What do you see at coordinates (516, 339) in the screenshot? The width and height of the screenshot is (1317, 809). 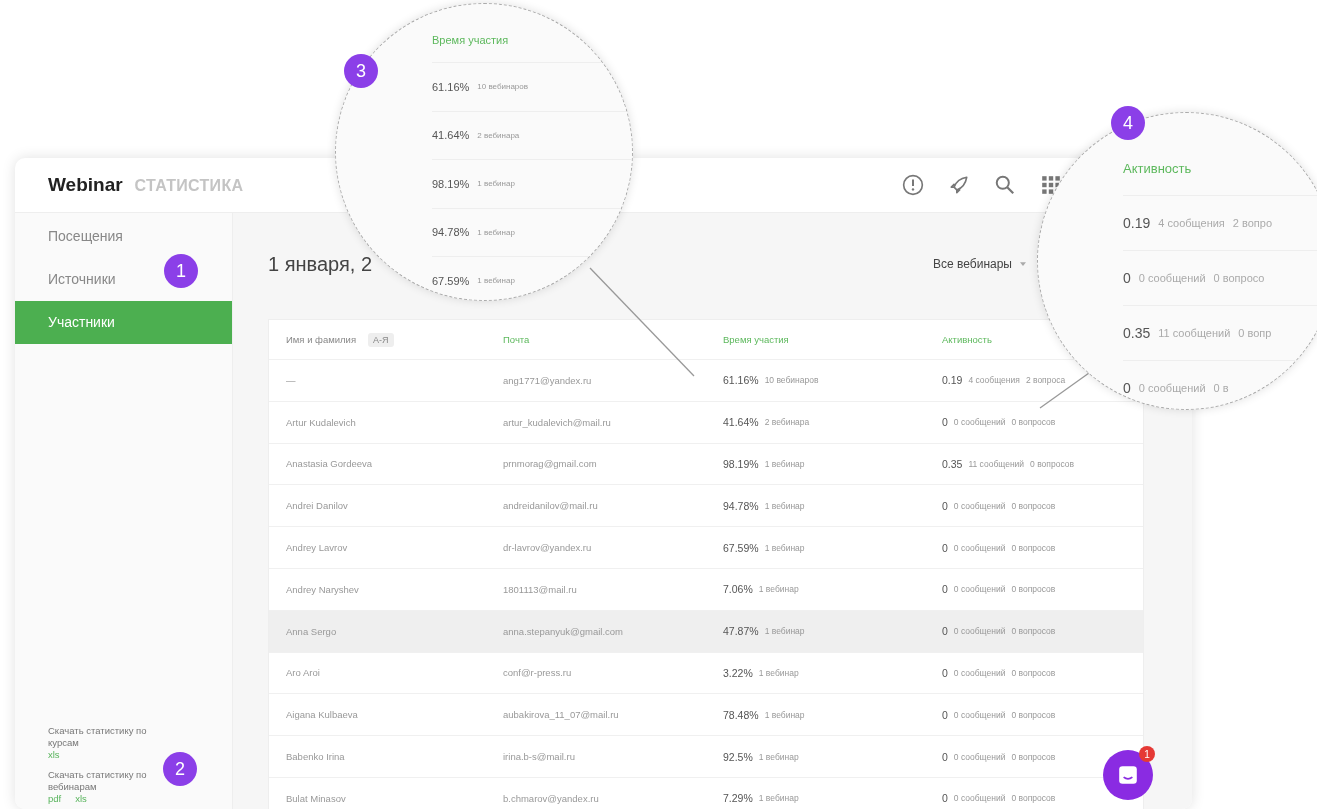 I see `column-header: Почта` at bounding box center [516, 339].